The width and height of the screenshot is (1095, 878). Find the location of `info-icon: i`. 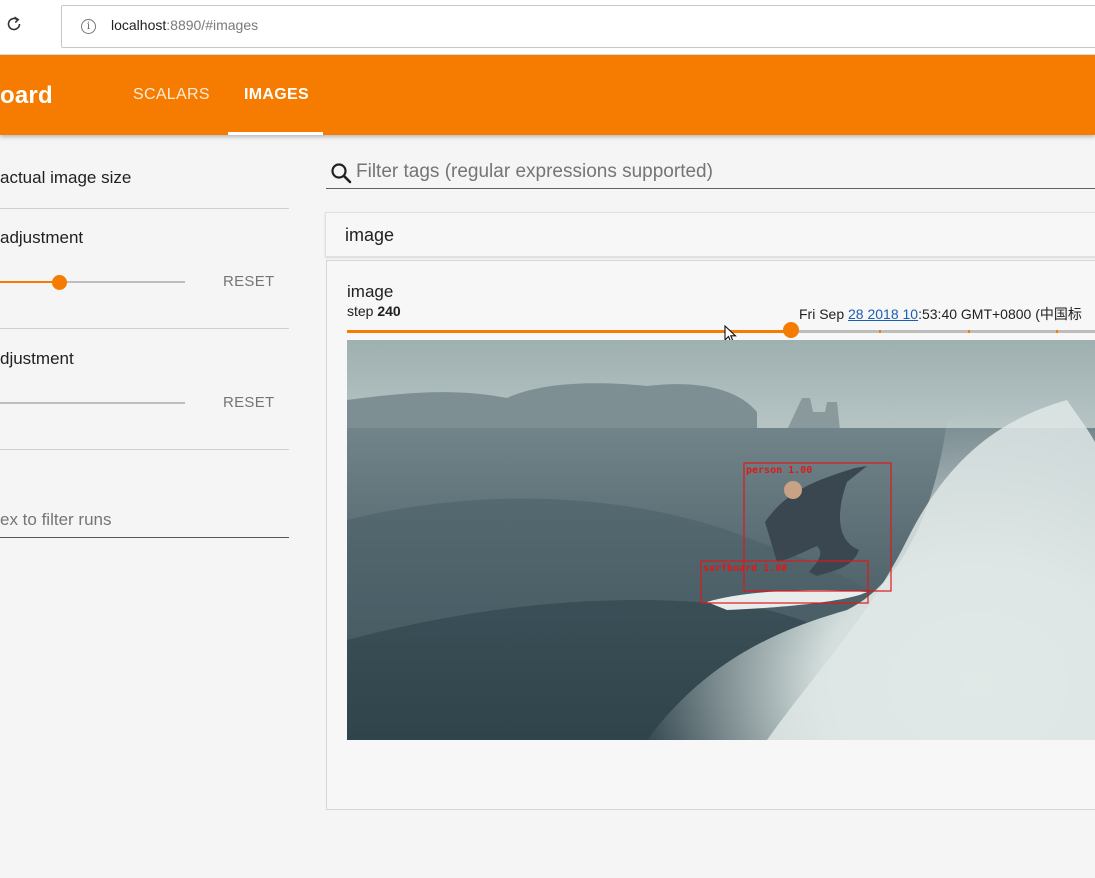

info-icon: i is located at coordinates (88, 26).